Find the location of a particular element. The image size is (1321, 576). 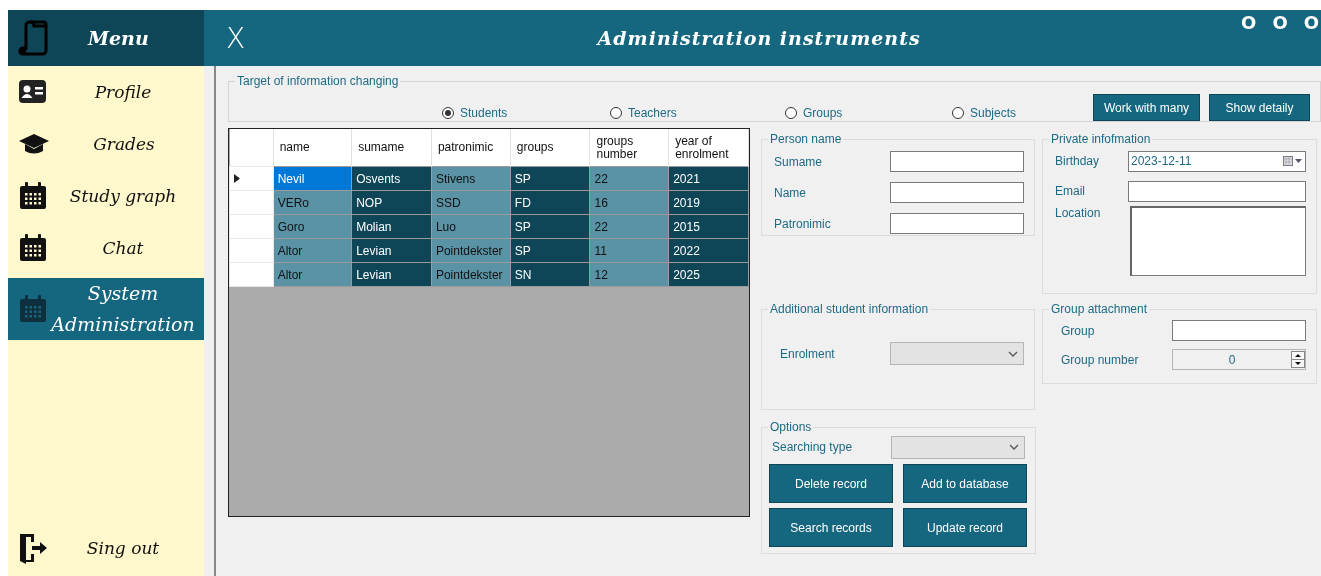

group-legend: Additional student information is located at coordinates (849, 309).